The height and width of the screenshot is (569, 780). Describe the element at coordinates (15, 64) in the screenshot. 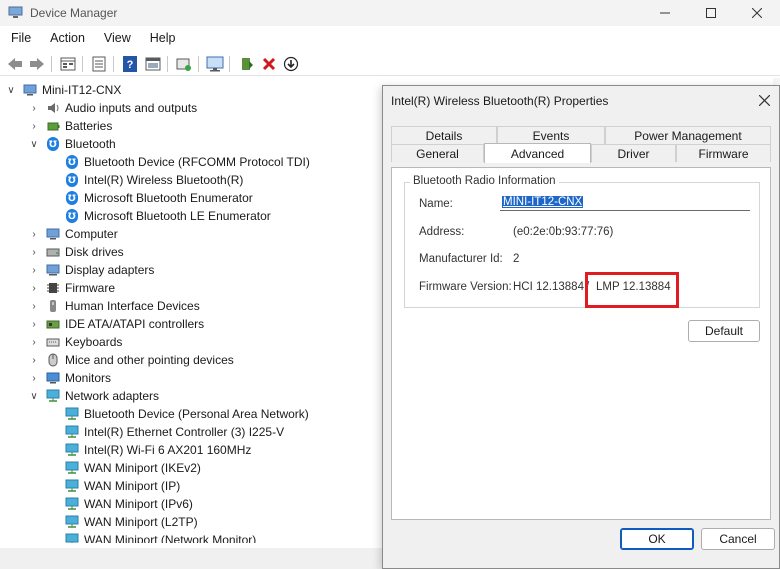

I see `back-button` at that location.